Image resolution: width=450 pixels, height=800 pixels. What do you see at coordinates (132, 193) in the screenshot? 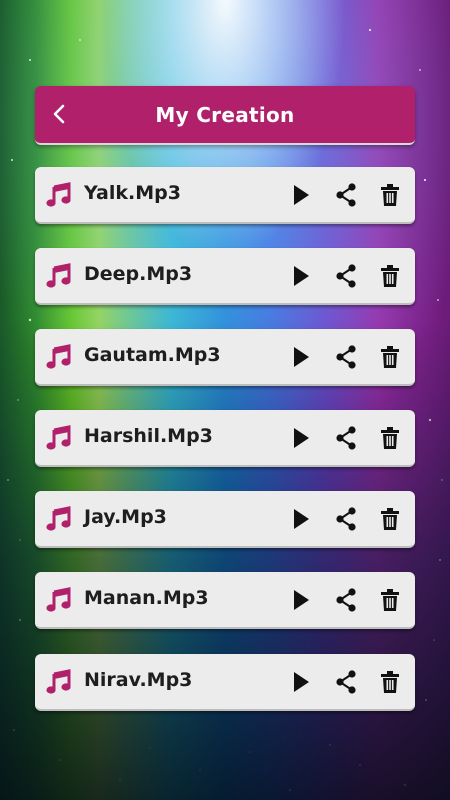
I see `file-name: Yalk.Mp3` at bounding box center [132, 193].